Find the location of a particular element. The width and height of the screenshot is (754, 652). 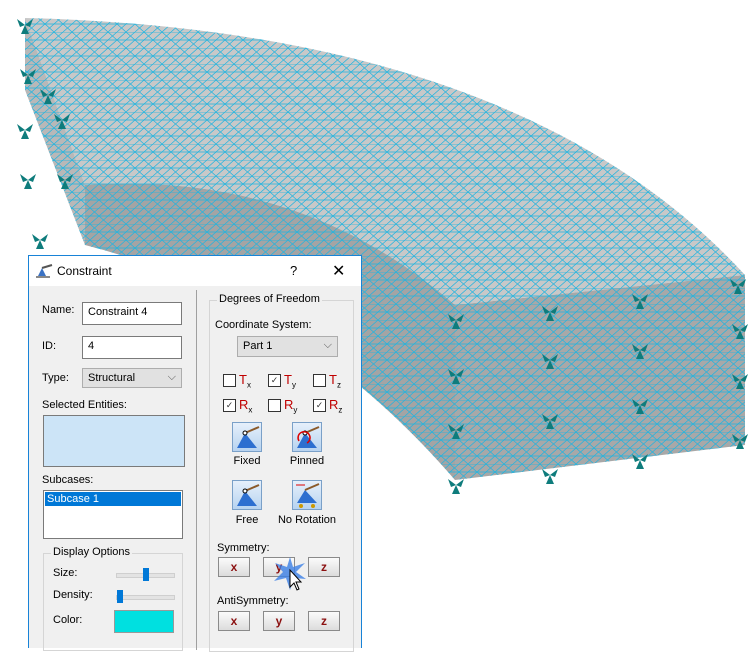

symmetry-z-button: z is located at coordinates (324, 567).